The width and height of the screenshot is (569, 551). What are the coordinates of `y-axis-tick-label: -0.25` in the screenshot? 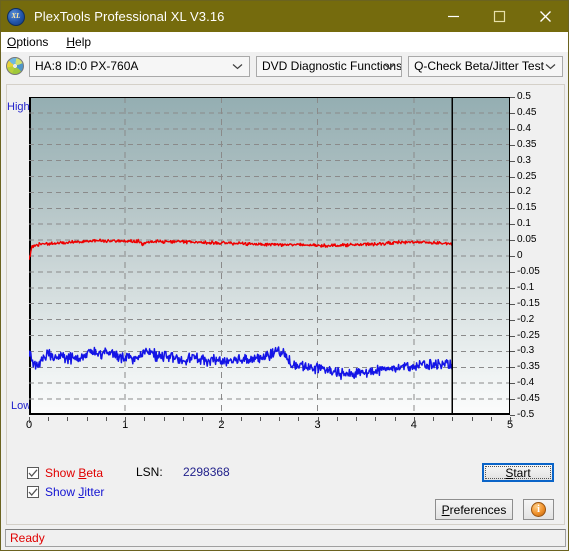 It's located at (528, 335).